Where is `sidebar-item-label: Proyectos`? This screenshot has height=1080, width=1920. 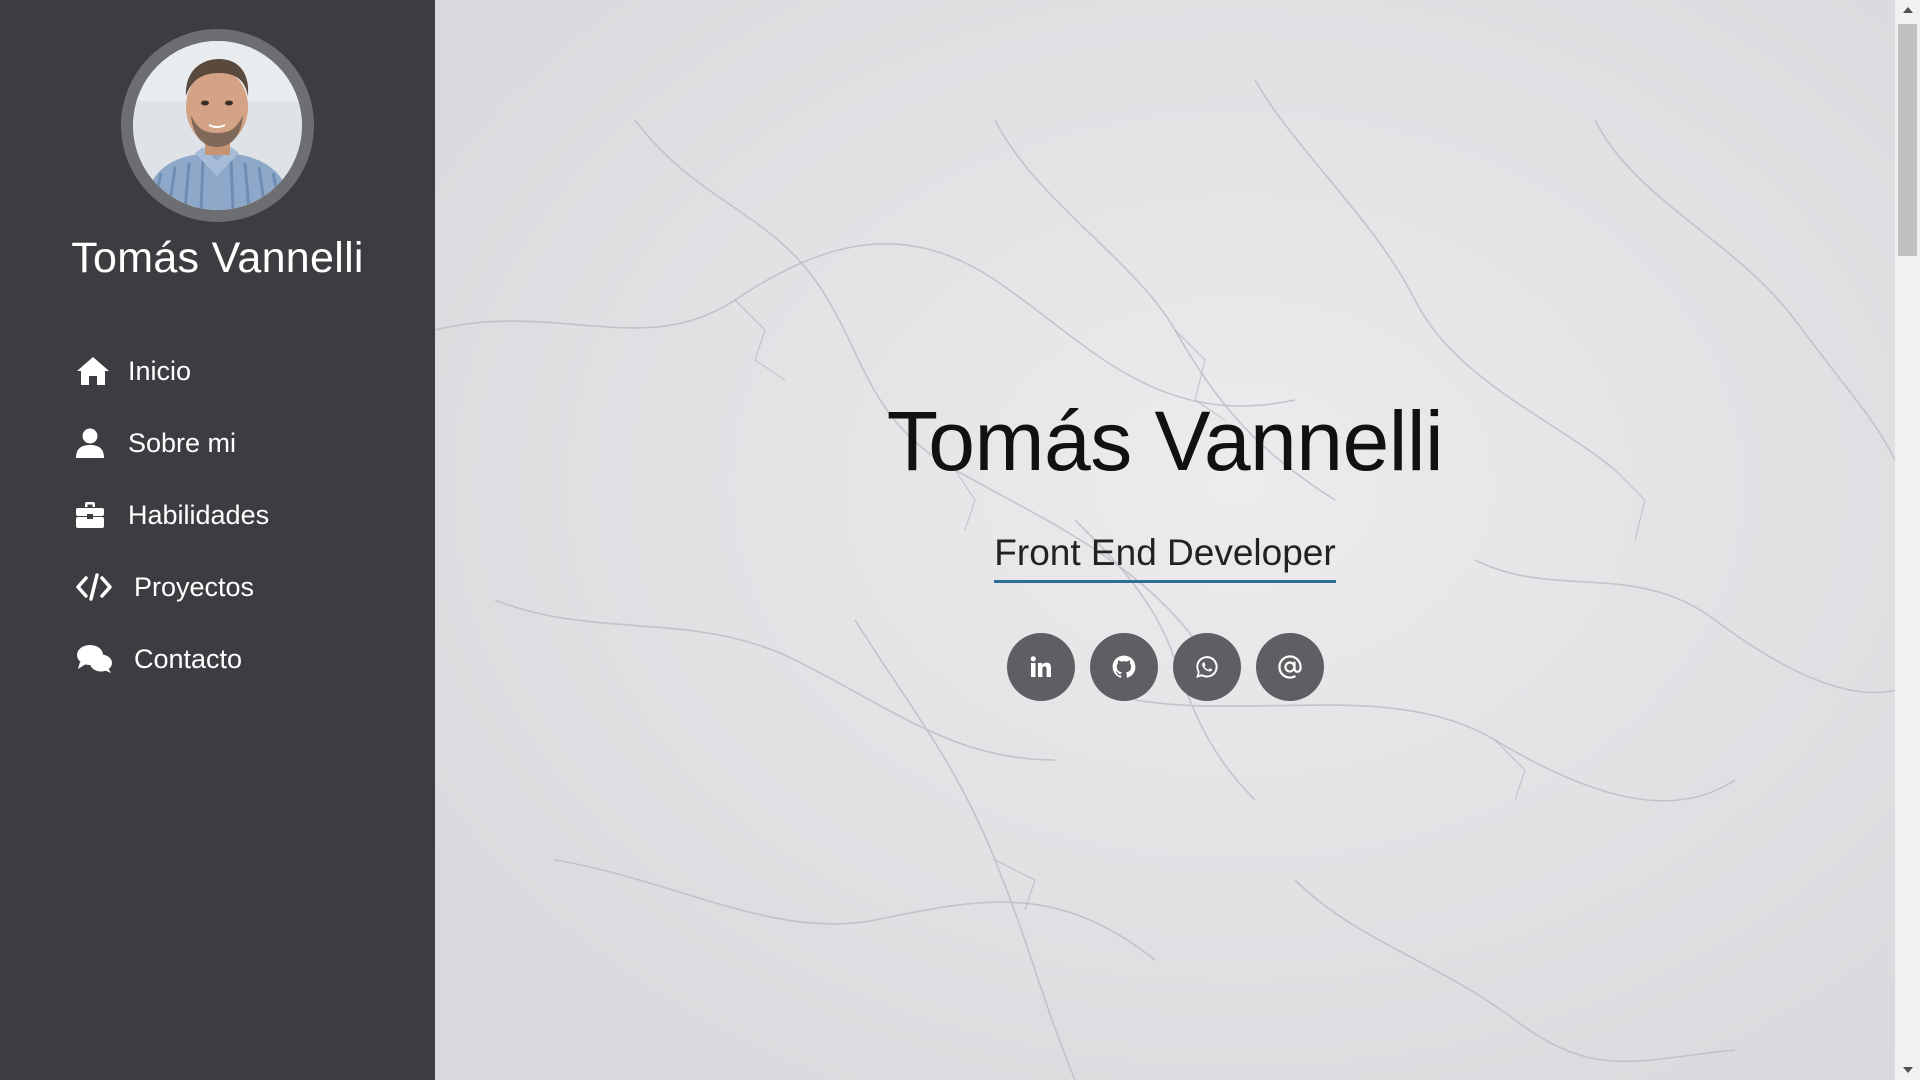
sidebar-item-label: Proyectos is located at coordinates (194, 586).